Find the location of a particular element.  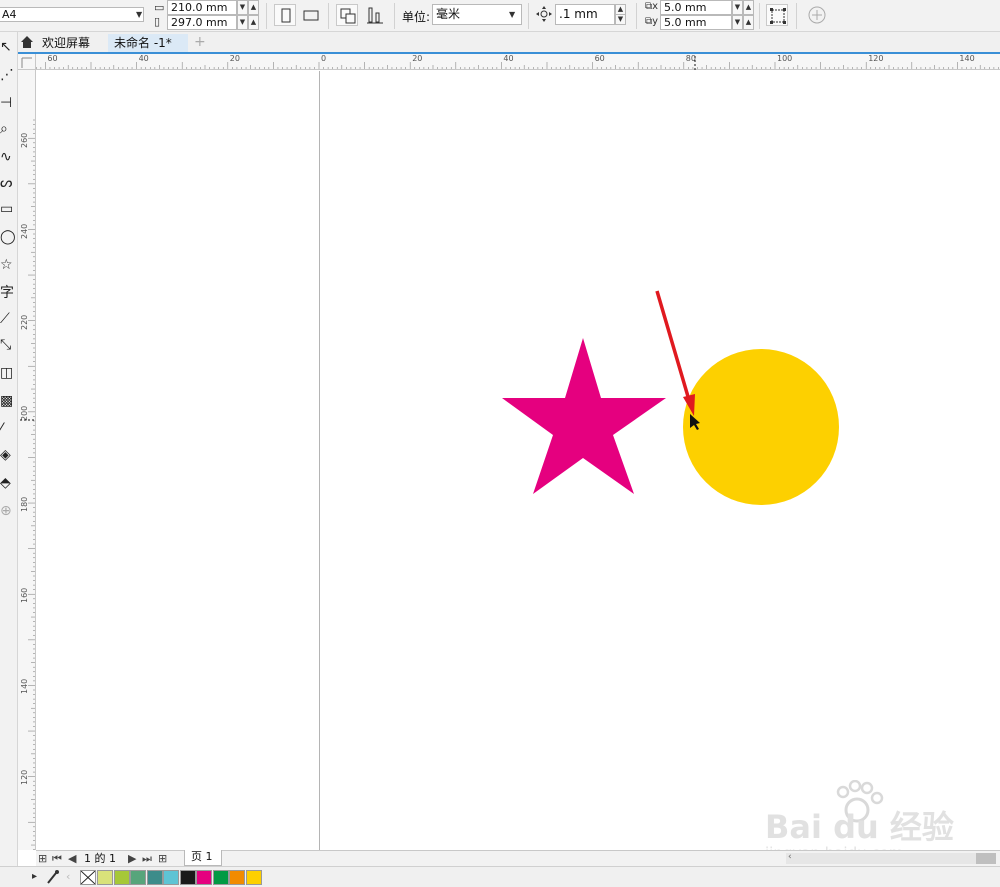

page-tab-1: 页 1 is located at coordinates (203, 858).